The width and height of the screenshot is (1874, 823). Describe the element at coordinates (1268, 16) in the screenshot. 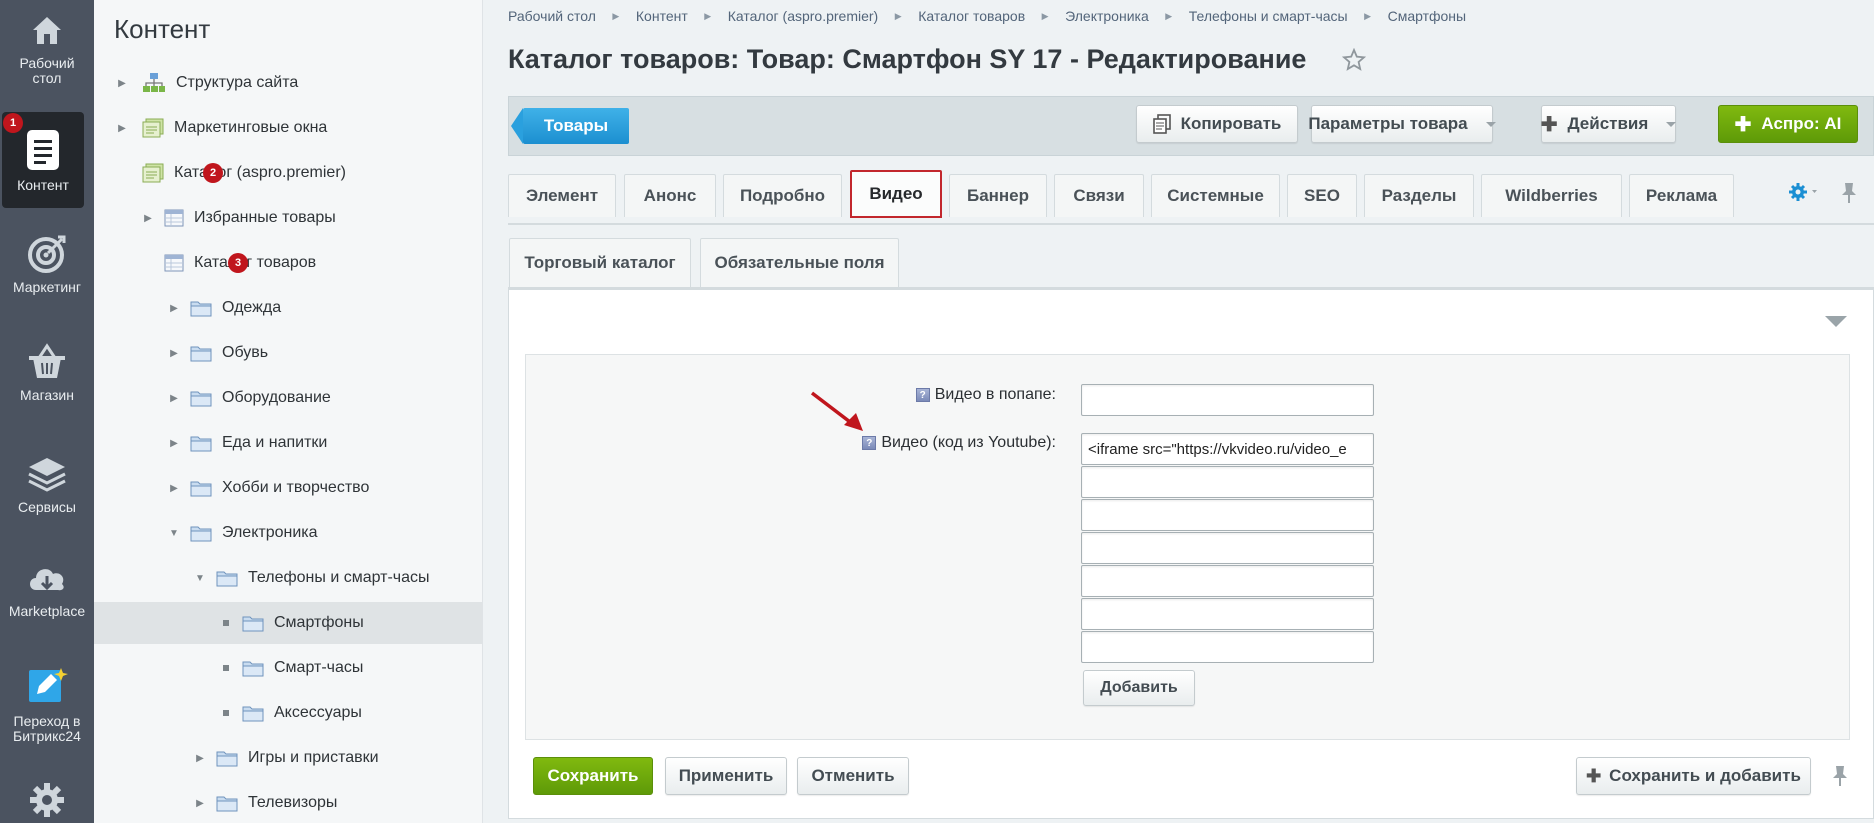

I see `breadcrumb-link: Телефоны и смарт-часы` at that location.